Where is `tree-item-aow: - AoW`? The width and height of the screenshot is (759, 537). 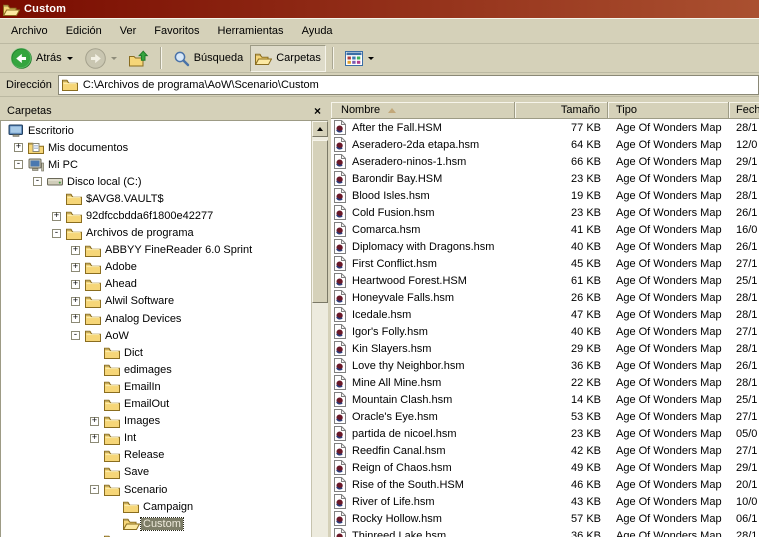
tree-item-aow: - AoW is located at coordinates (156, 335).